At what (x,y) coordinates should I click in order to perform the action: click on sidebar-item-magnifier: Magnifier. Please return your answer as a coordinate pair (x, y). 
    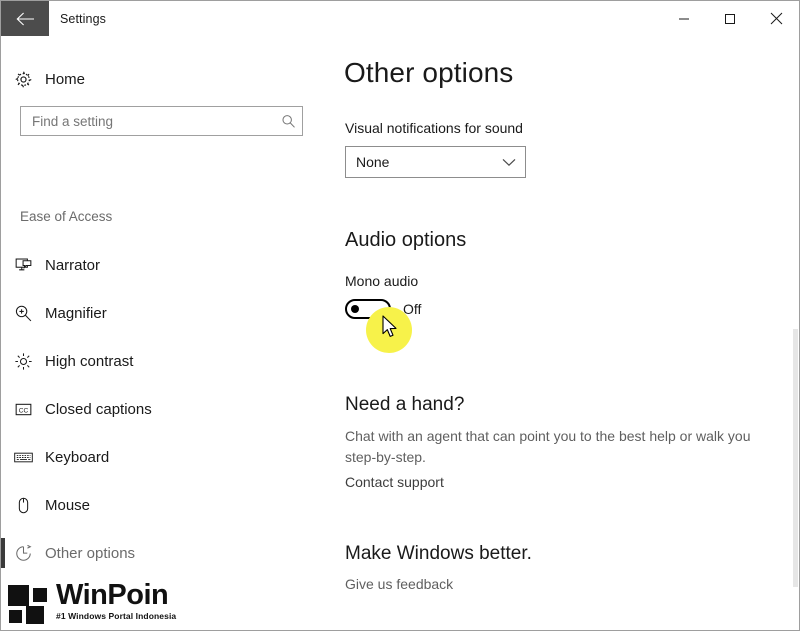
    Looking at the image, I should click on (166, 313).